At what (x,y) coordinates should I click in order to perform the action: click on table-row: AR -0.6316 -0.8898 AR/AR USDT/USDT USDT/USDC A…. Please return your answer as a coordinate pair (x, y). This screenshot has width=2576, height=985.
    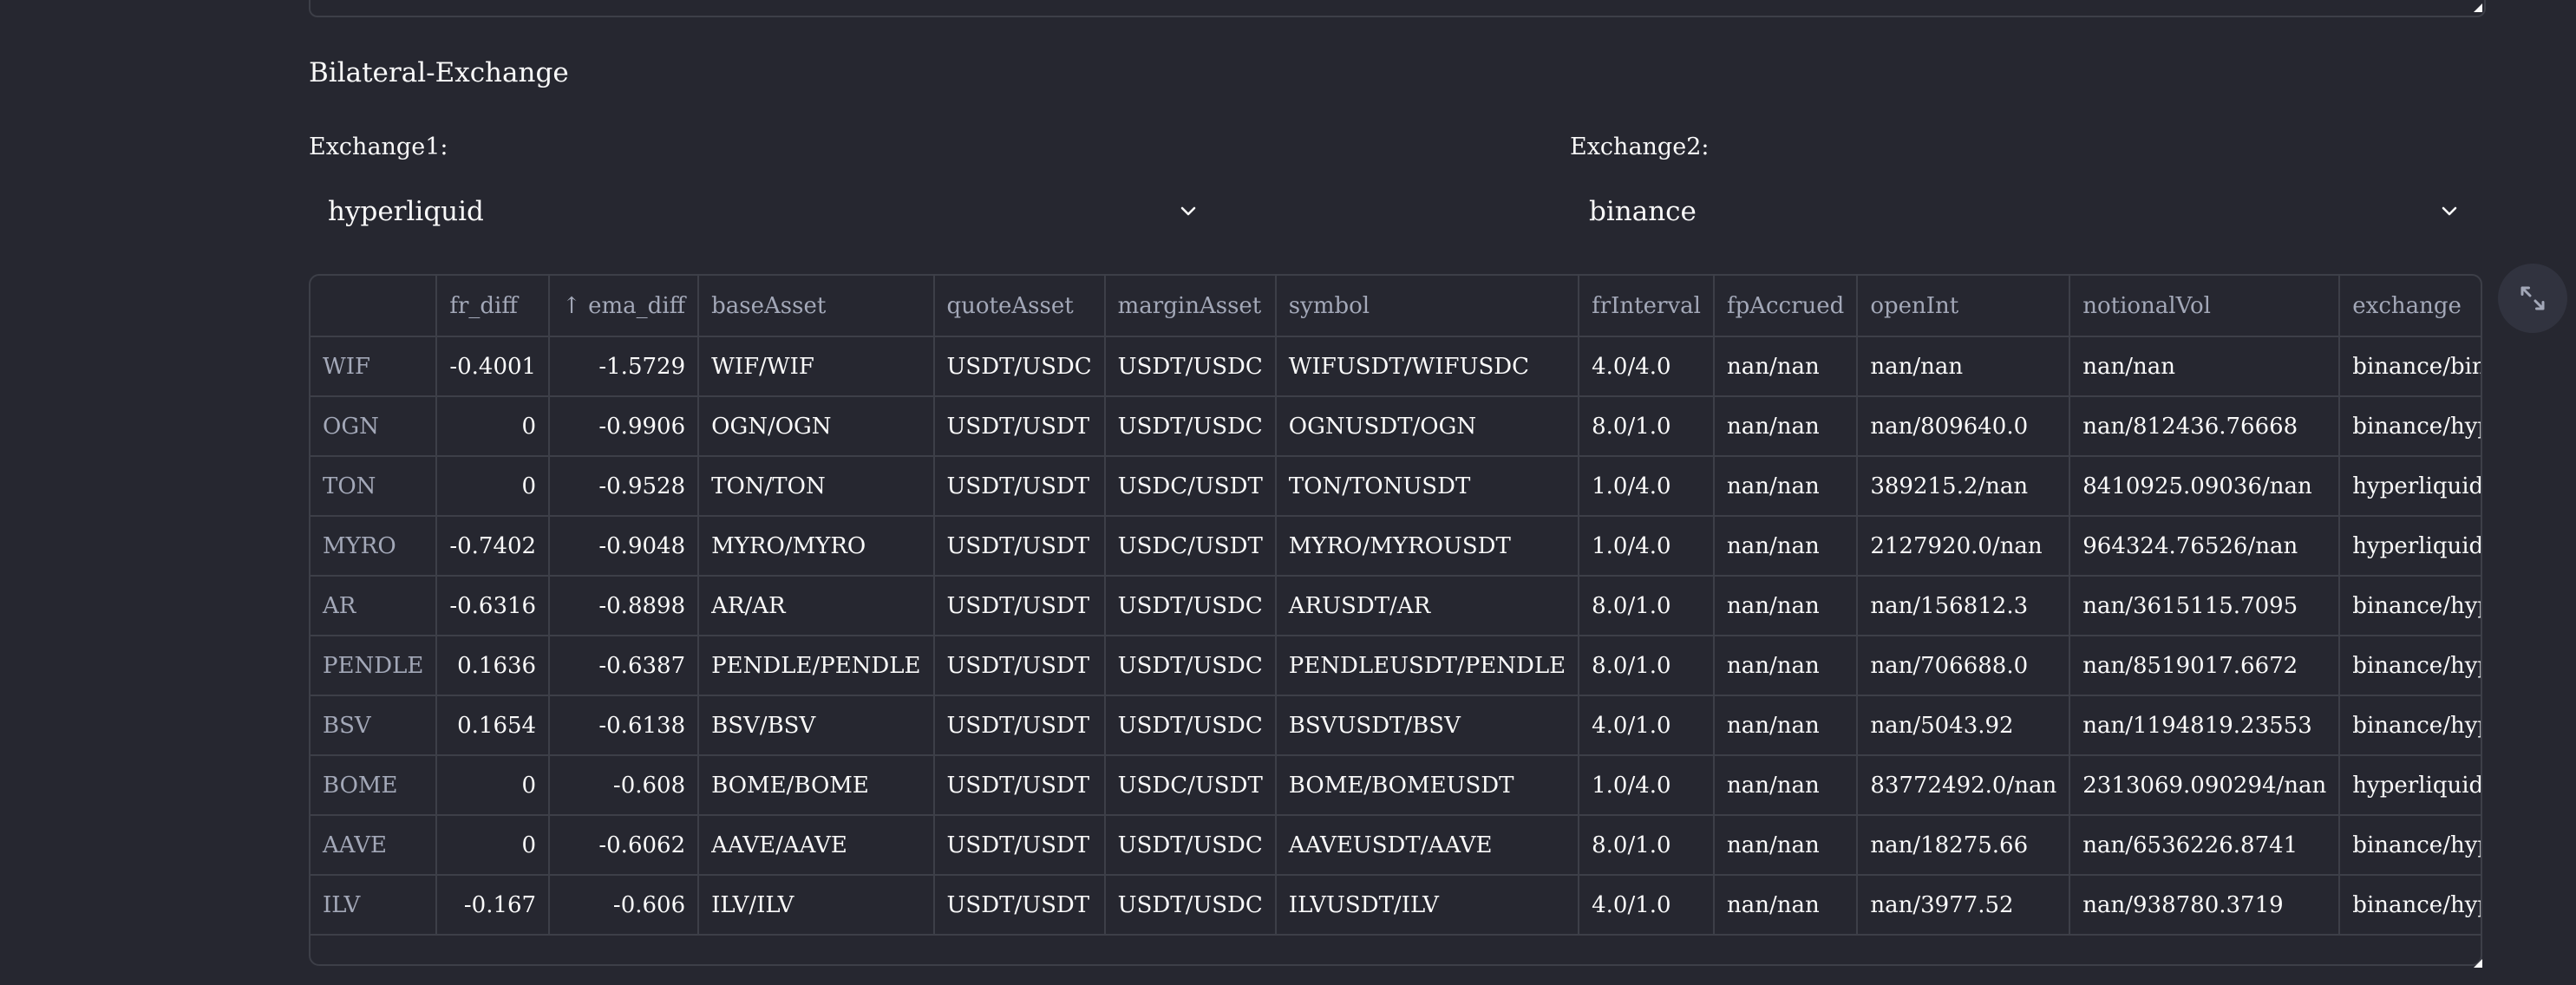
    Looking at the image, I should click on (1396, 606).